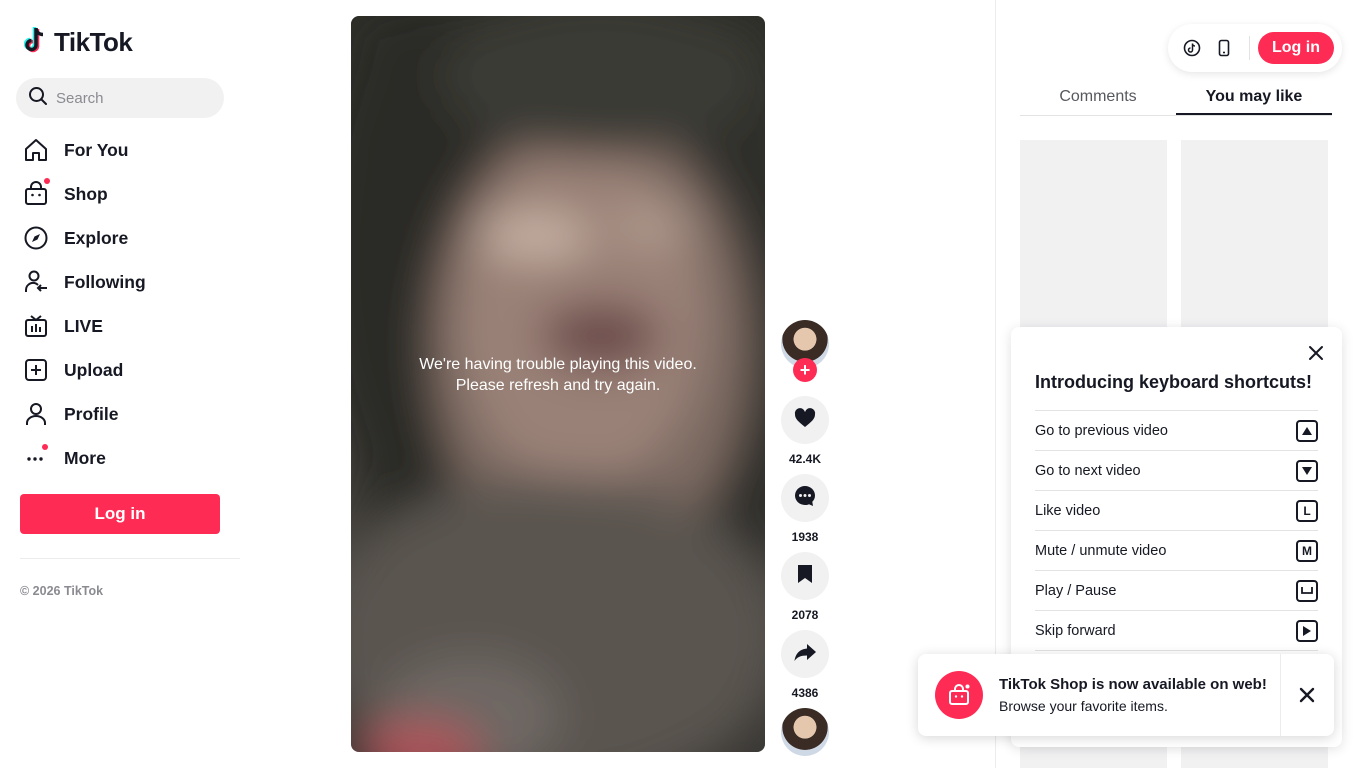 The image size is (1366, 768). I want to click on toast-subtitle: Browse your favorite items., so click(1083, 706).